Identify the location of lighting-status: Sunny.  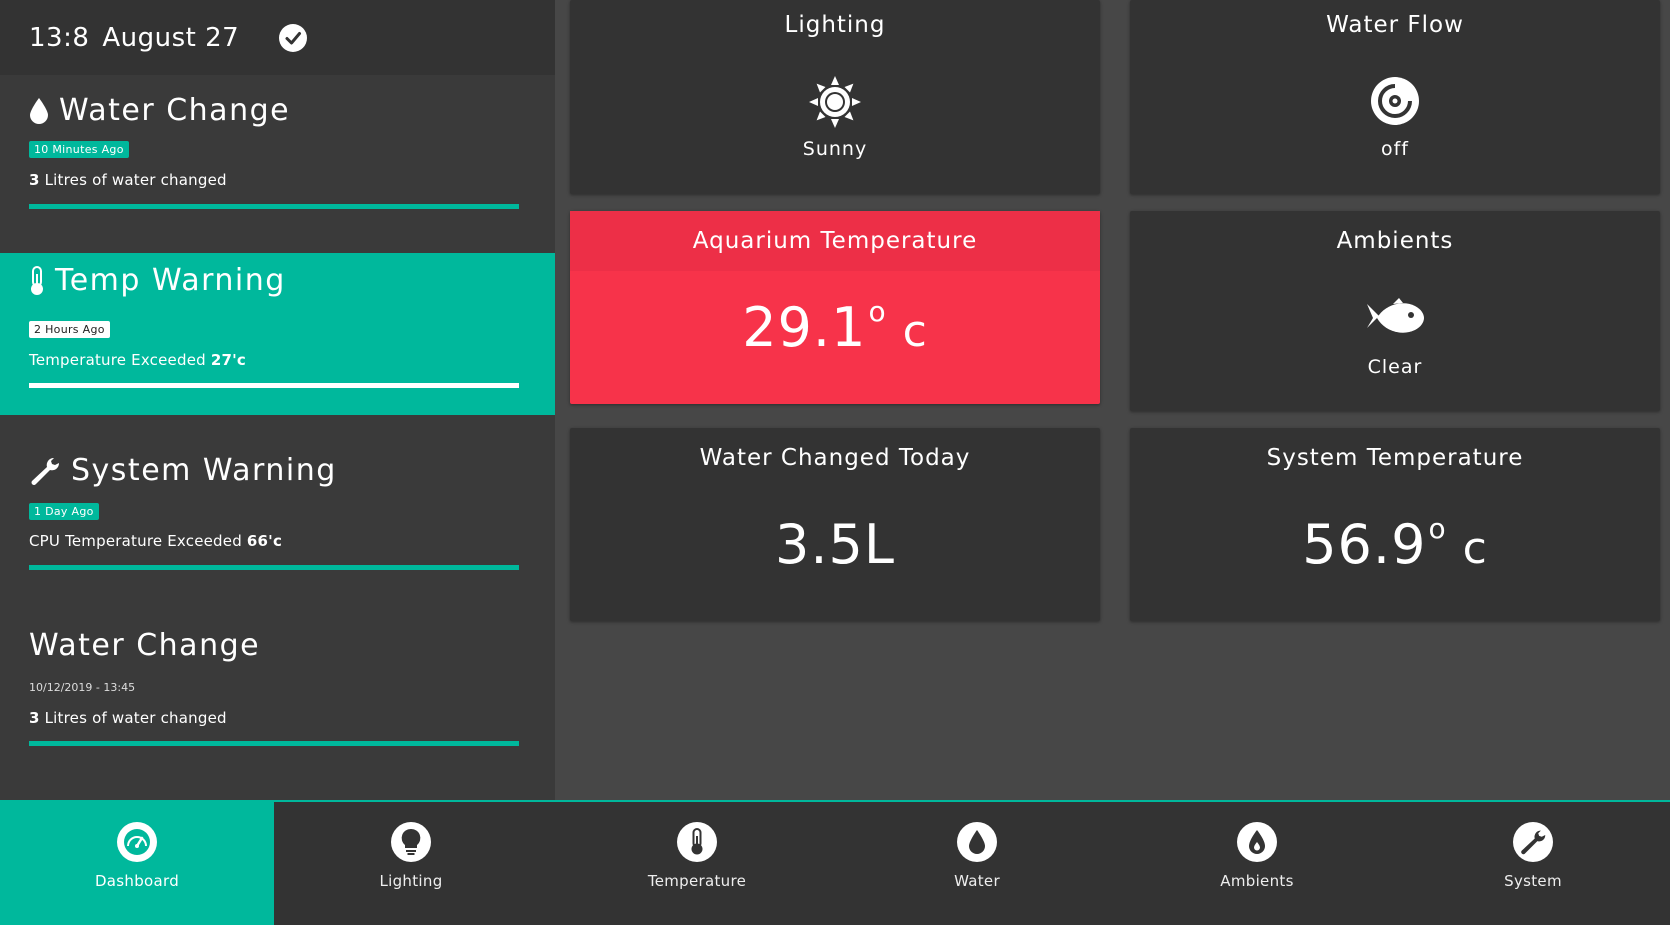
(835, 149).